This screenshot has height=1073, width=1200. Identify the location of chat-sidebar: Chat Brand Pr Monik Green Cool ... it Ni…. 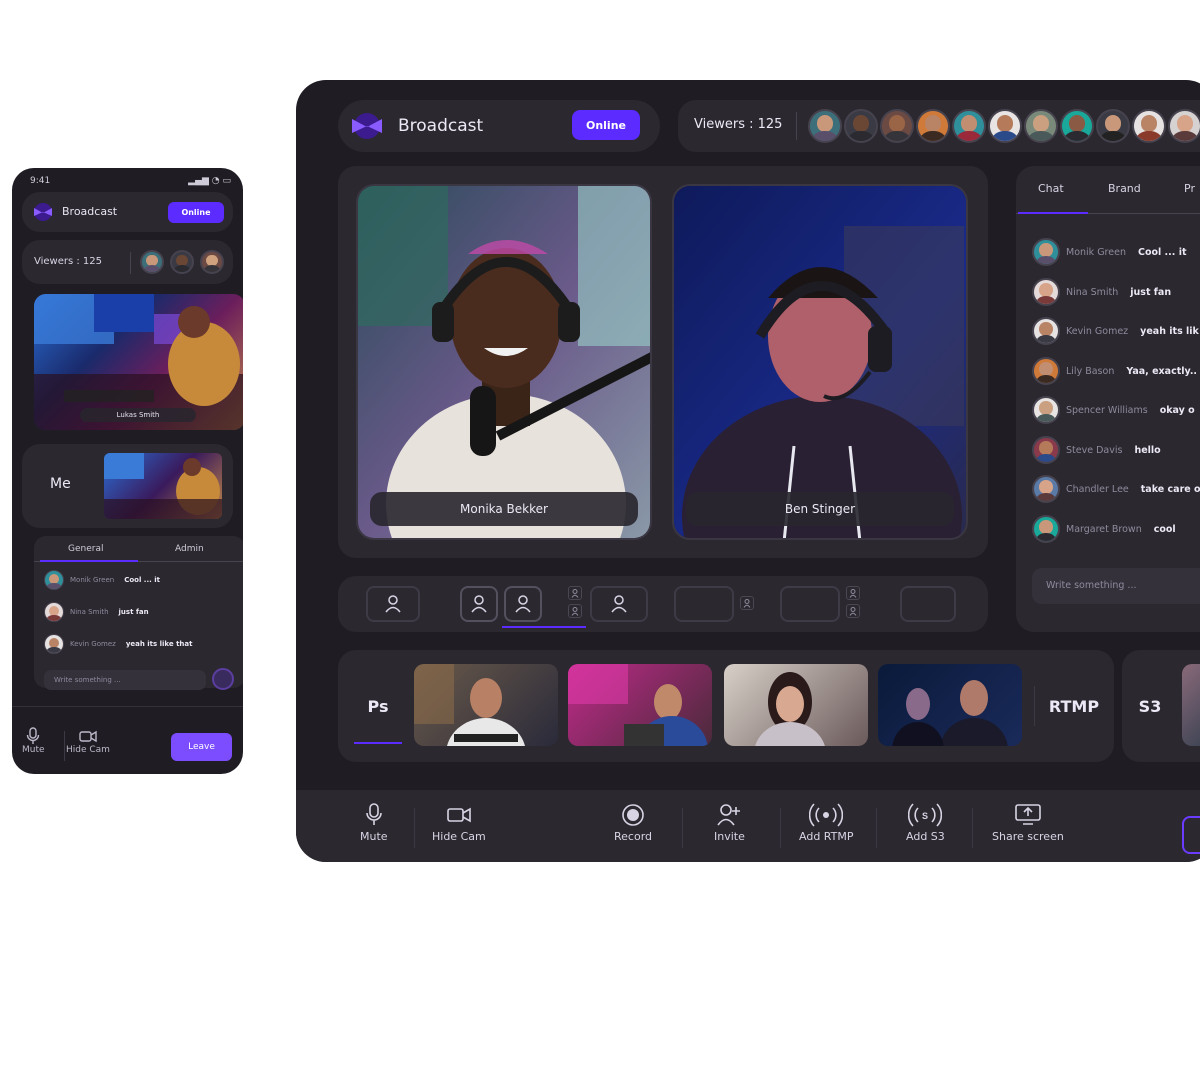
(1108, 399).